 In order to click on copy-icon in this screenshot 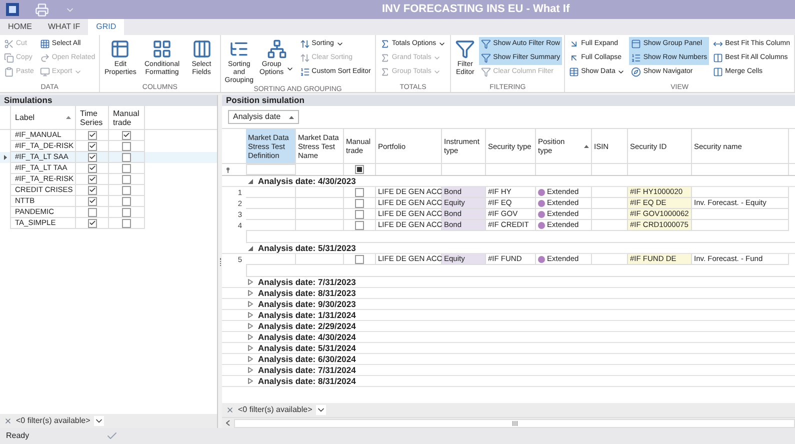, I will do `click(9, 58)`.